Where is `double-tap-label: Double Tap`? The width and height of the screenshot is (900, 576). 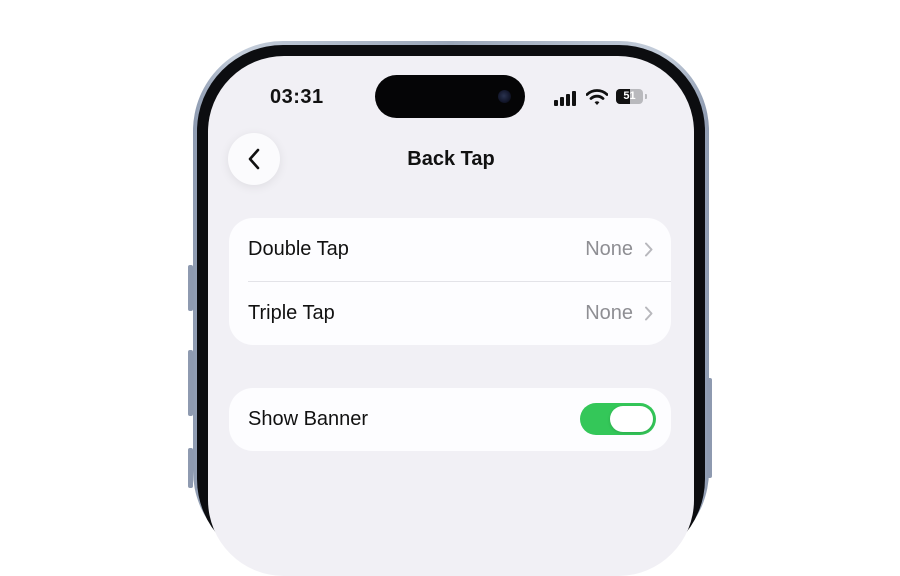
double-tap-label: Double Tap is located at coordinates (298, 249).